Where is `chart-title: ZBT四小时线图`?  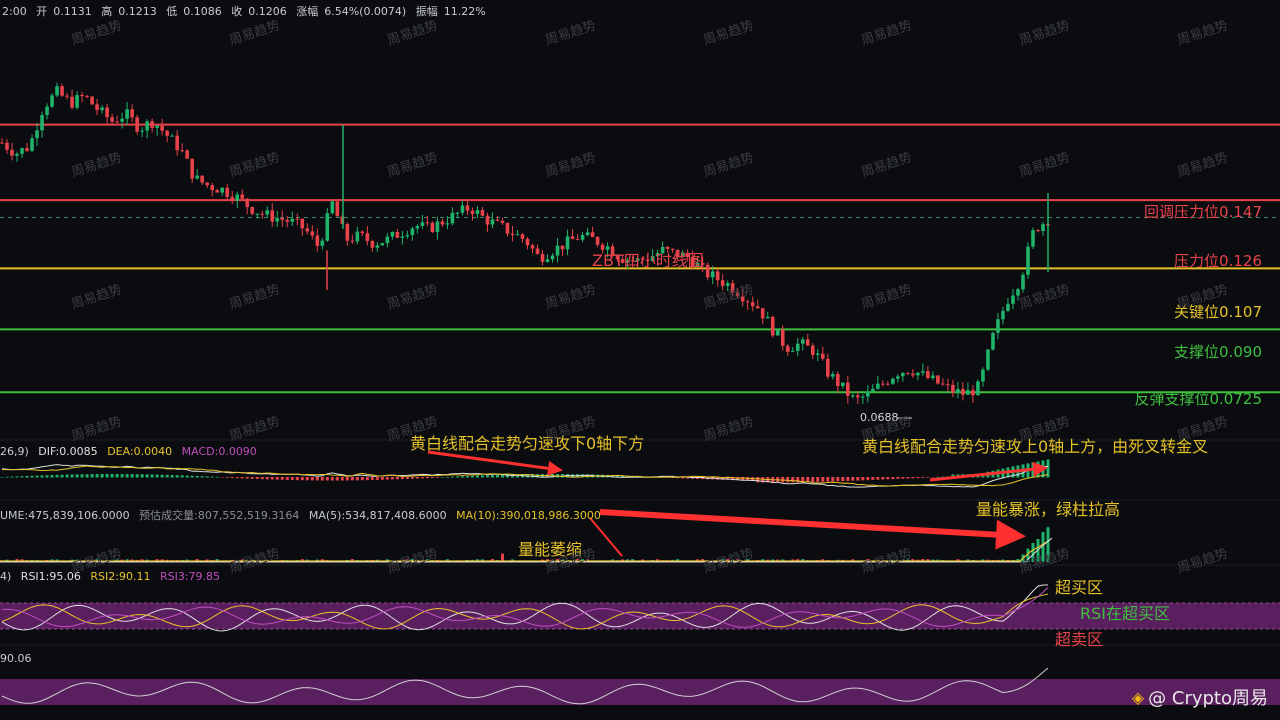
chart-title: ZBT四小时线图 is located at coordinates (648, 260).